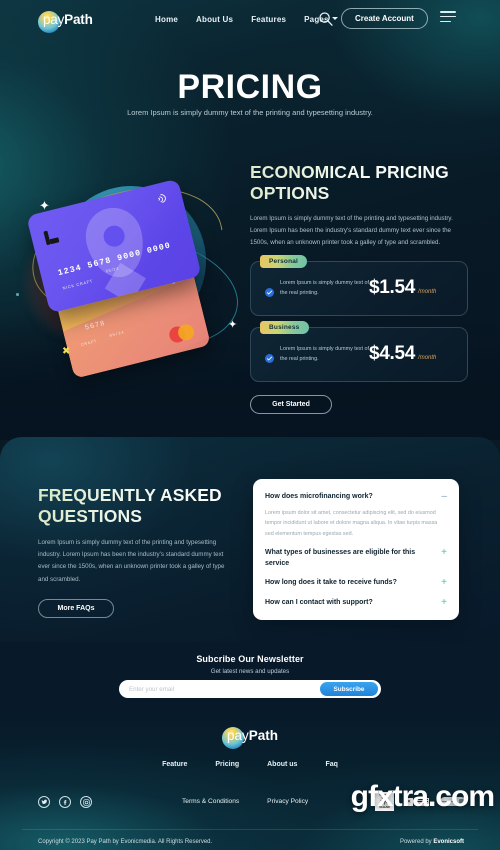 Image resolution: width=500 pixels, height=850 pixels. Describe the element at coordinates (349, 689) in the screenshot. I see `subscribe-button: Subscribe` at that location.